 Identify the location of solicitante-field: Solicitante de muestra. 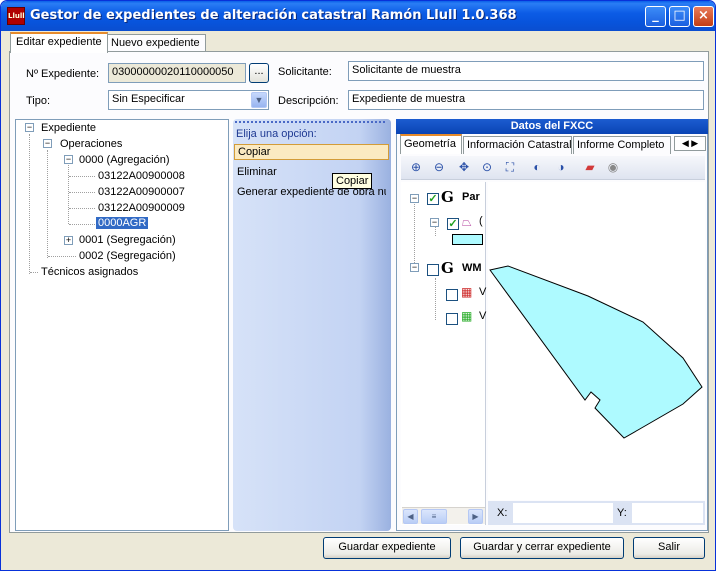
(526, 71).